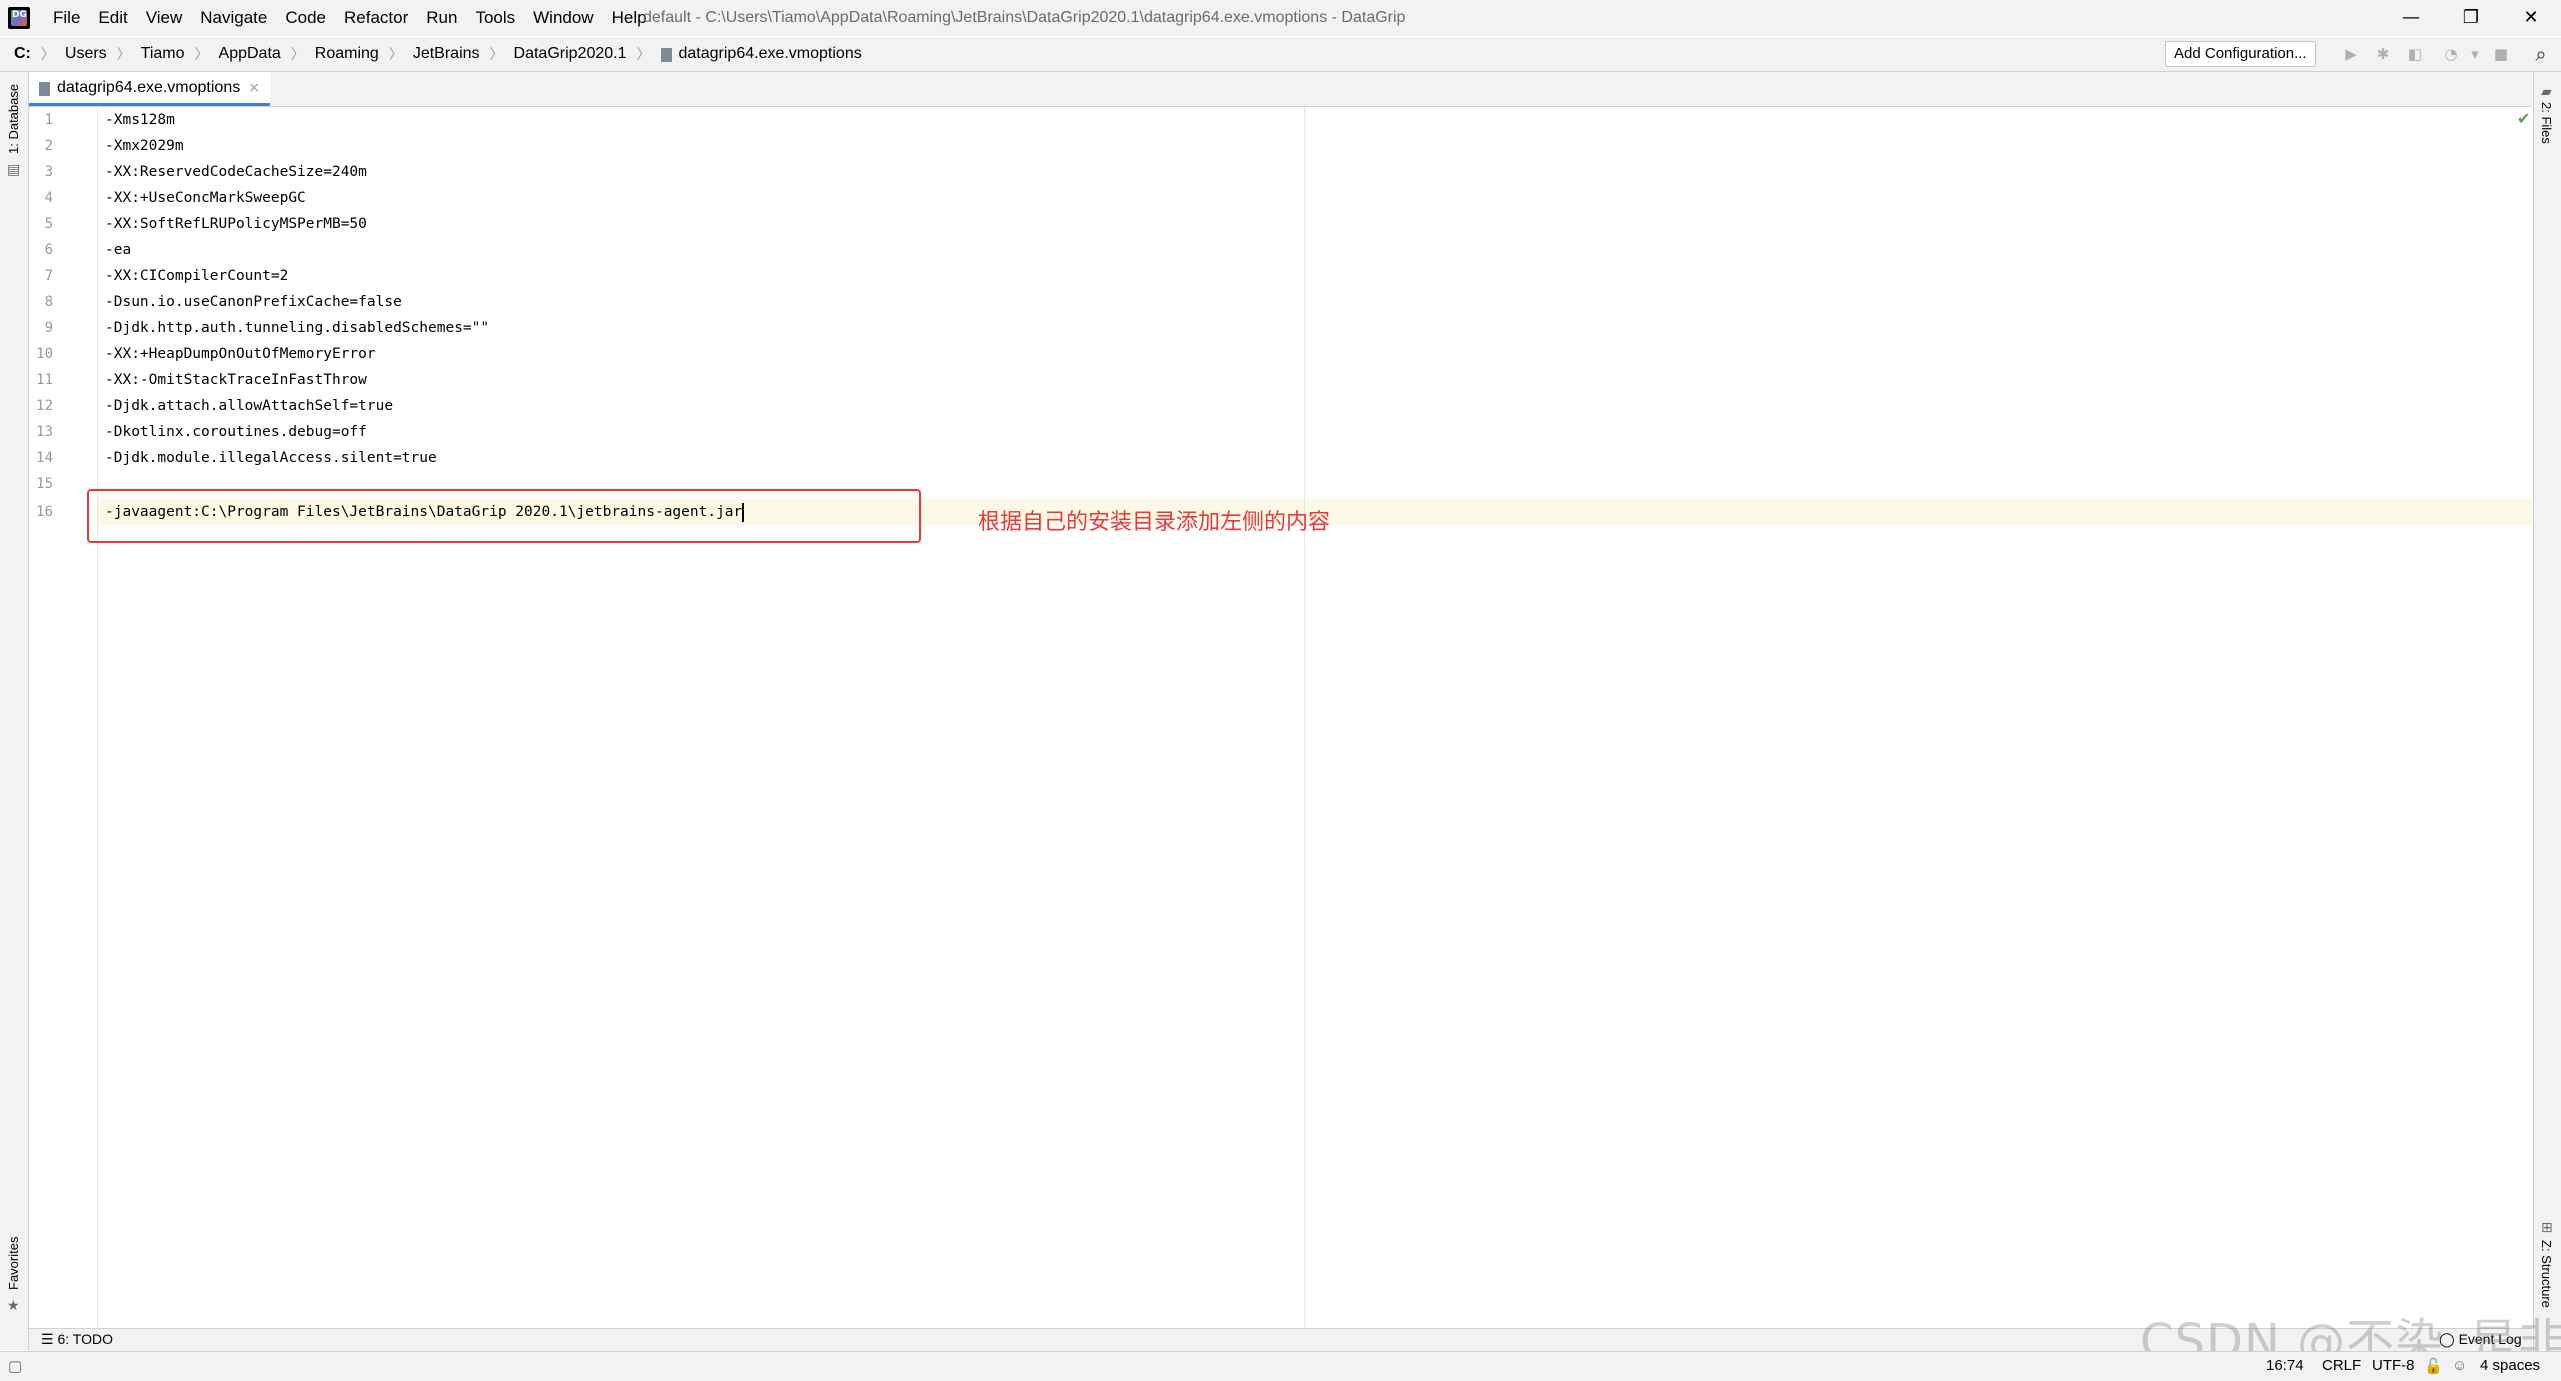  Describe the element at coordinates (446, 54) in the screenshot. I see `breadcrumb-jetbrains: JetBrains` at that location.